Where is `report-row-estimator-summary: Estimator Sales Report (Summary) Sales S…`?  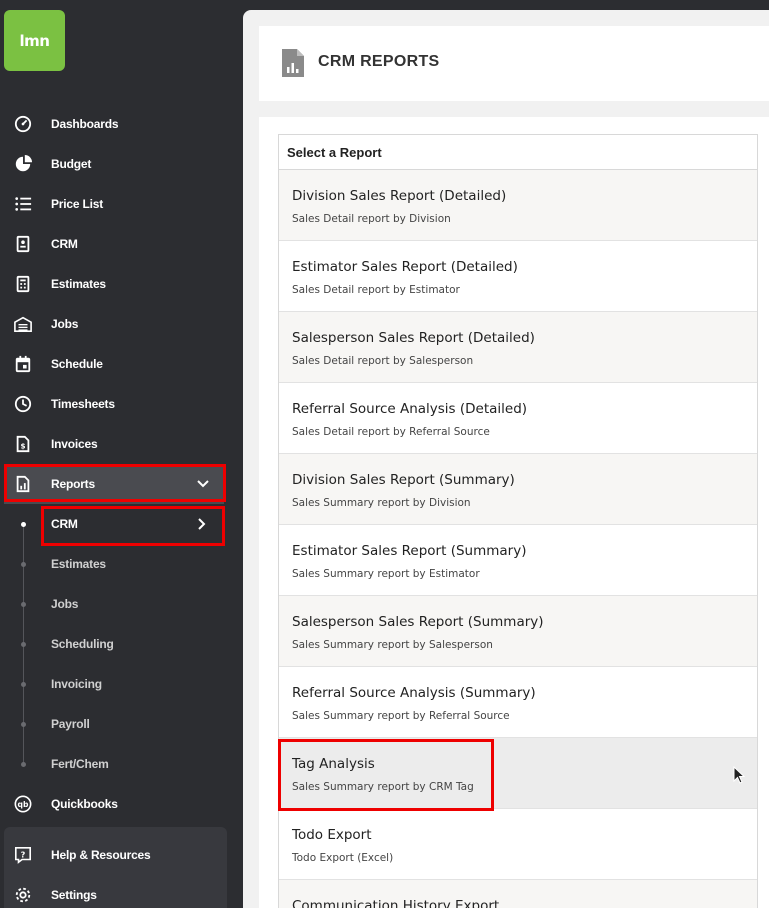 report-row-estimator-summary: Estimator Sales Report (Summary) Sales S… is located at coordinates (518, 560).